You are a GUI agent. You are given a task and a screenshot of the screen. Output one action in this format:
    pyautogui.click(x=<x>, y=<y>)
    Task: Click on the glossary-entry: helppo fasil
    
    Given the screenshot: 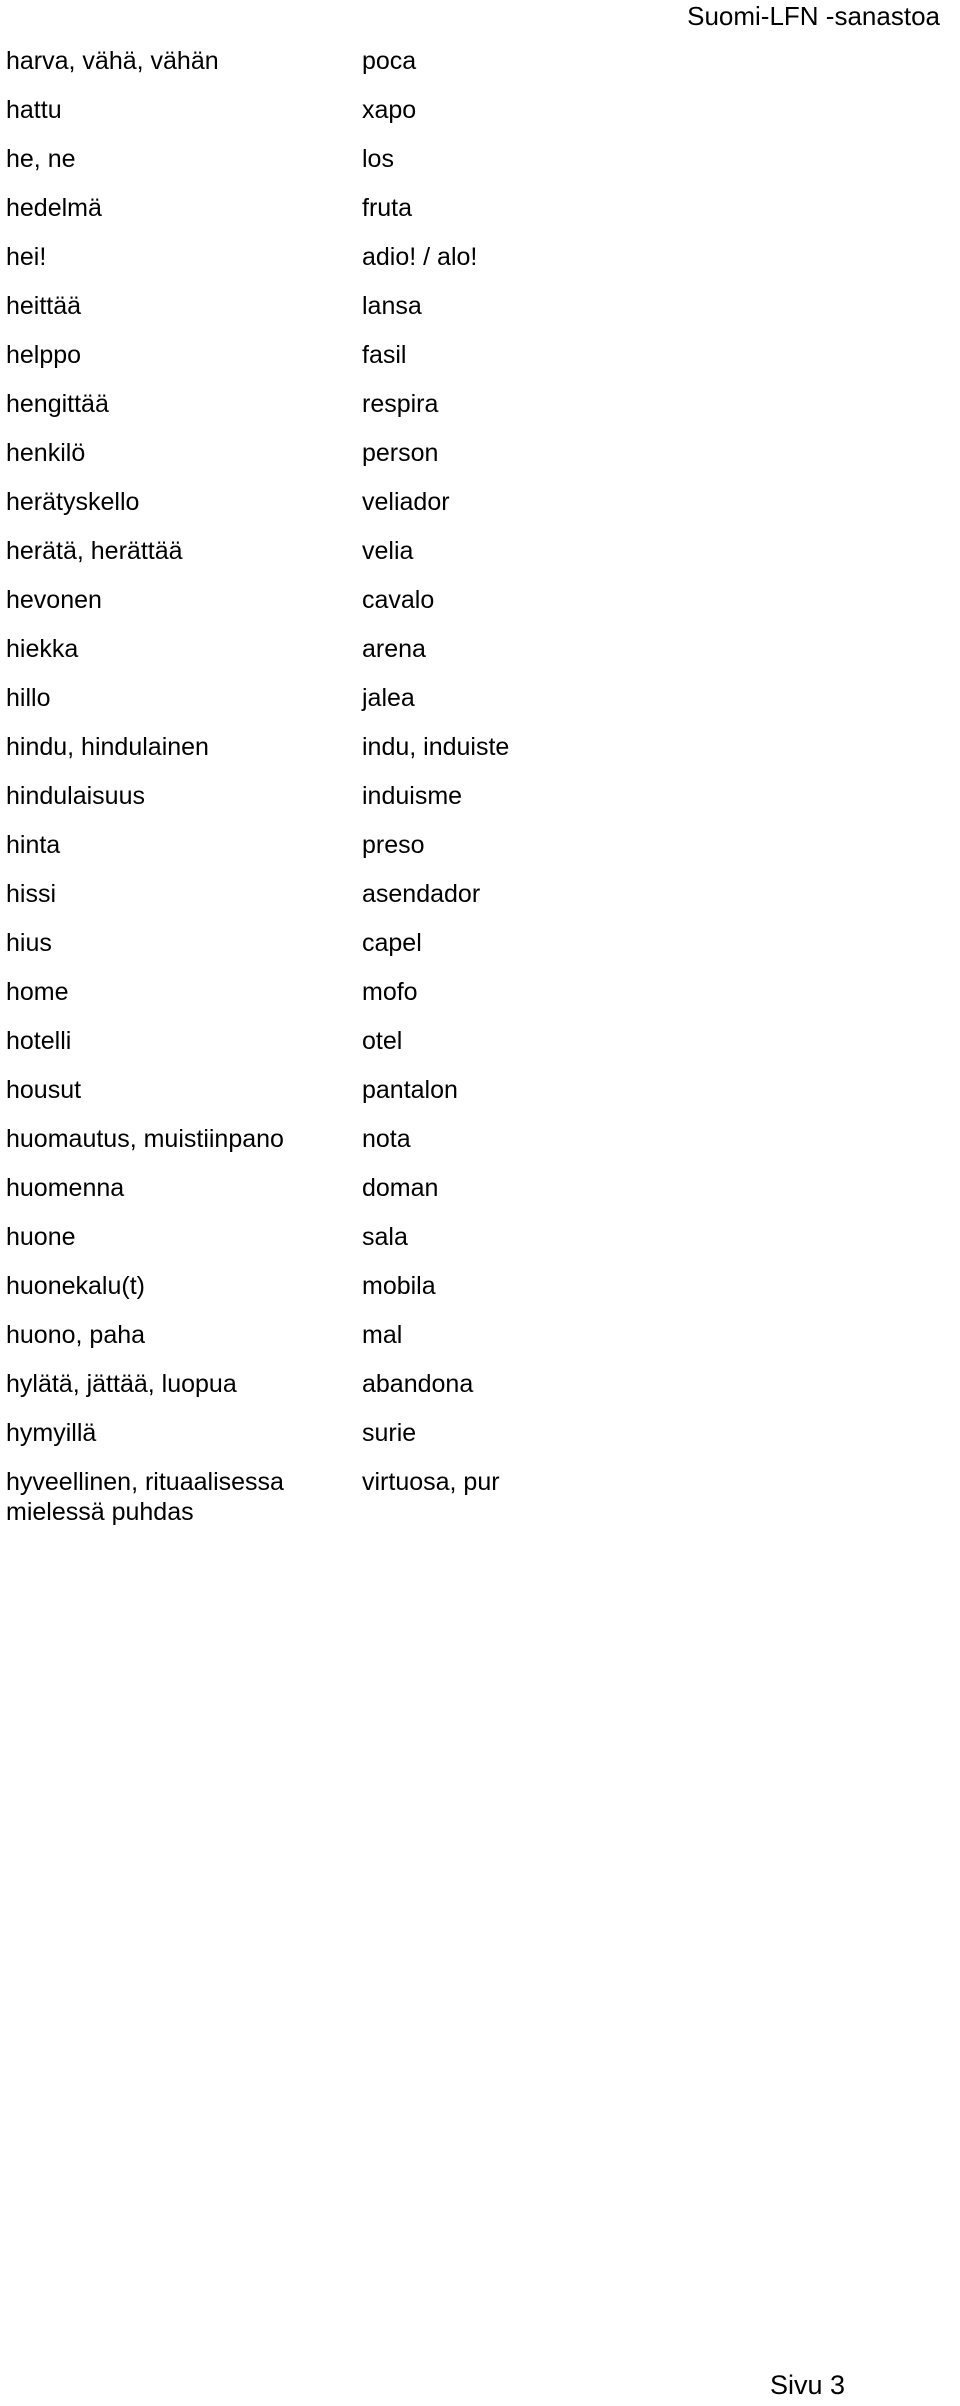 What is the action you would take?
    pyautogui.click(x=480, y=364)
    